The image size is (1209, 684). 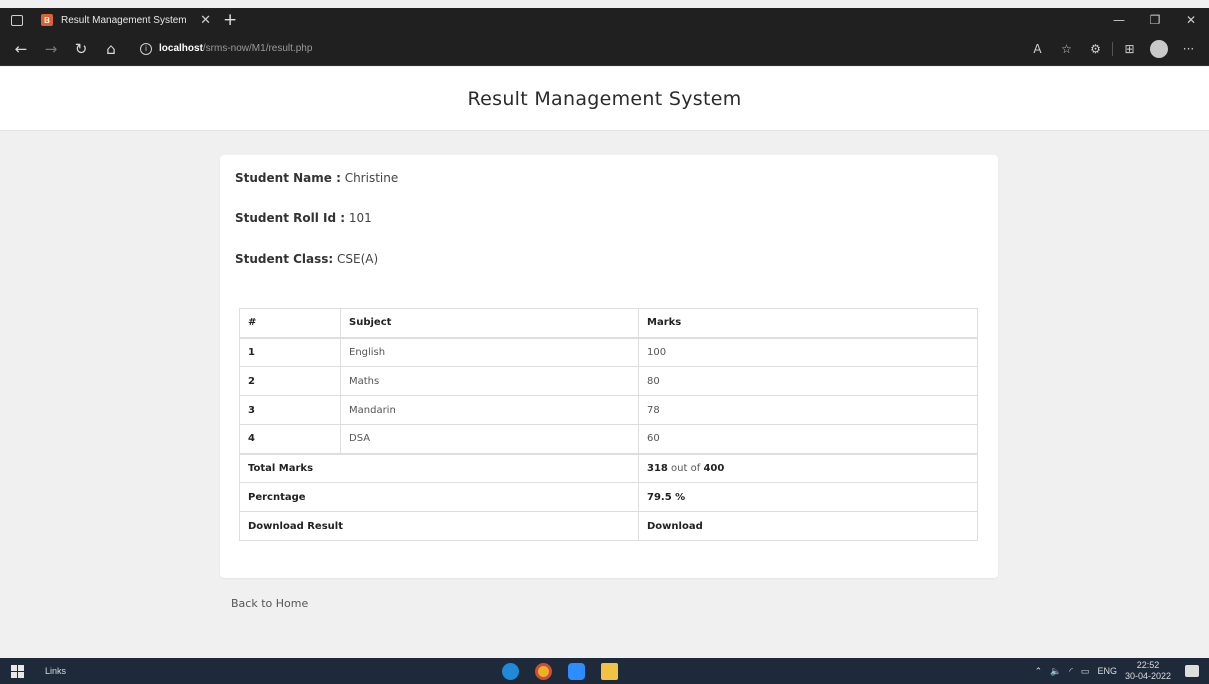 What do you see at coordinates (356, 259) in the screenshot?
I see `student-class-value: CSE(A)` at bounding box center [356, 259].